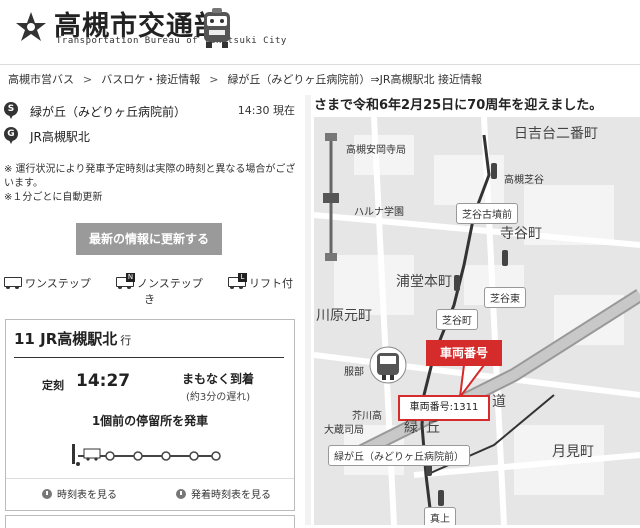 Image resolution: width=640 pixels, height=528 pixels. What do you see at coordinates (472, 381) in the screenshot?
I see `callout-arrow-icon` at bounding box center [472, 381].